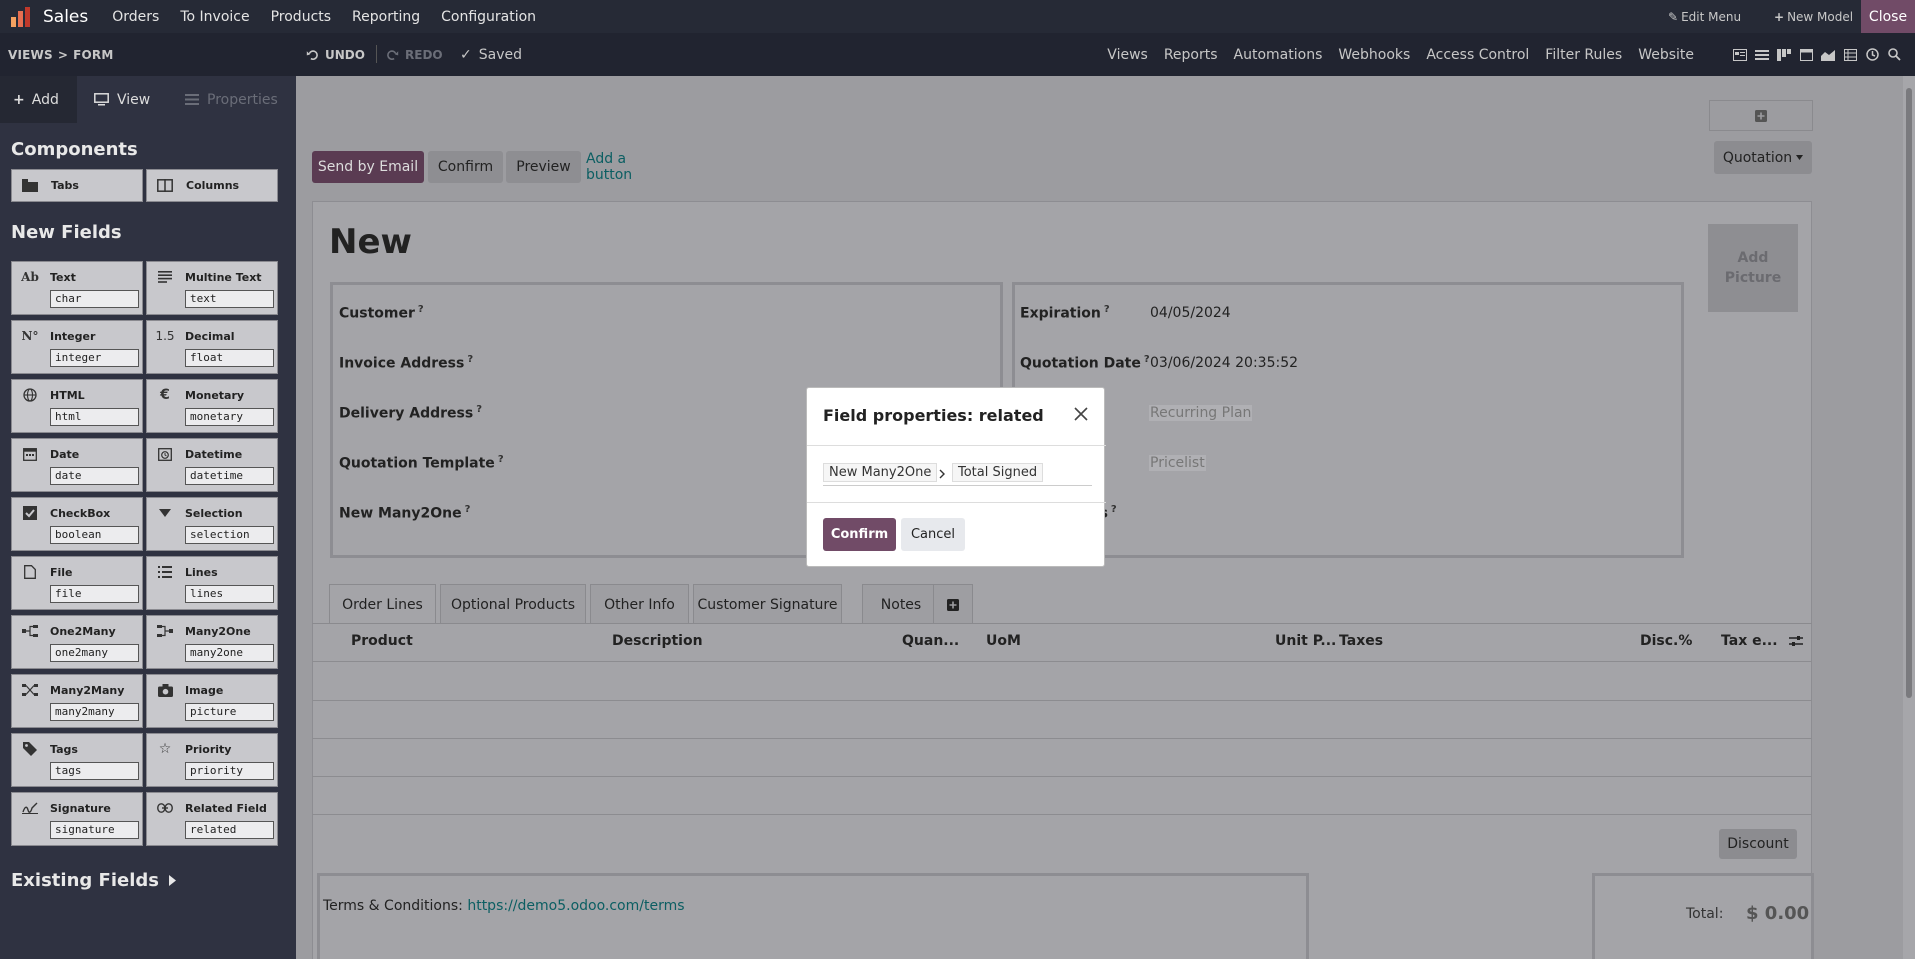  I want to click on column-description: Description, so click(657, 641).